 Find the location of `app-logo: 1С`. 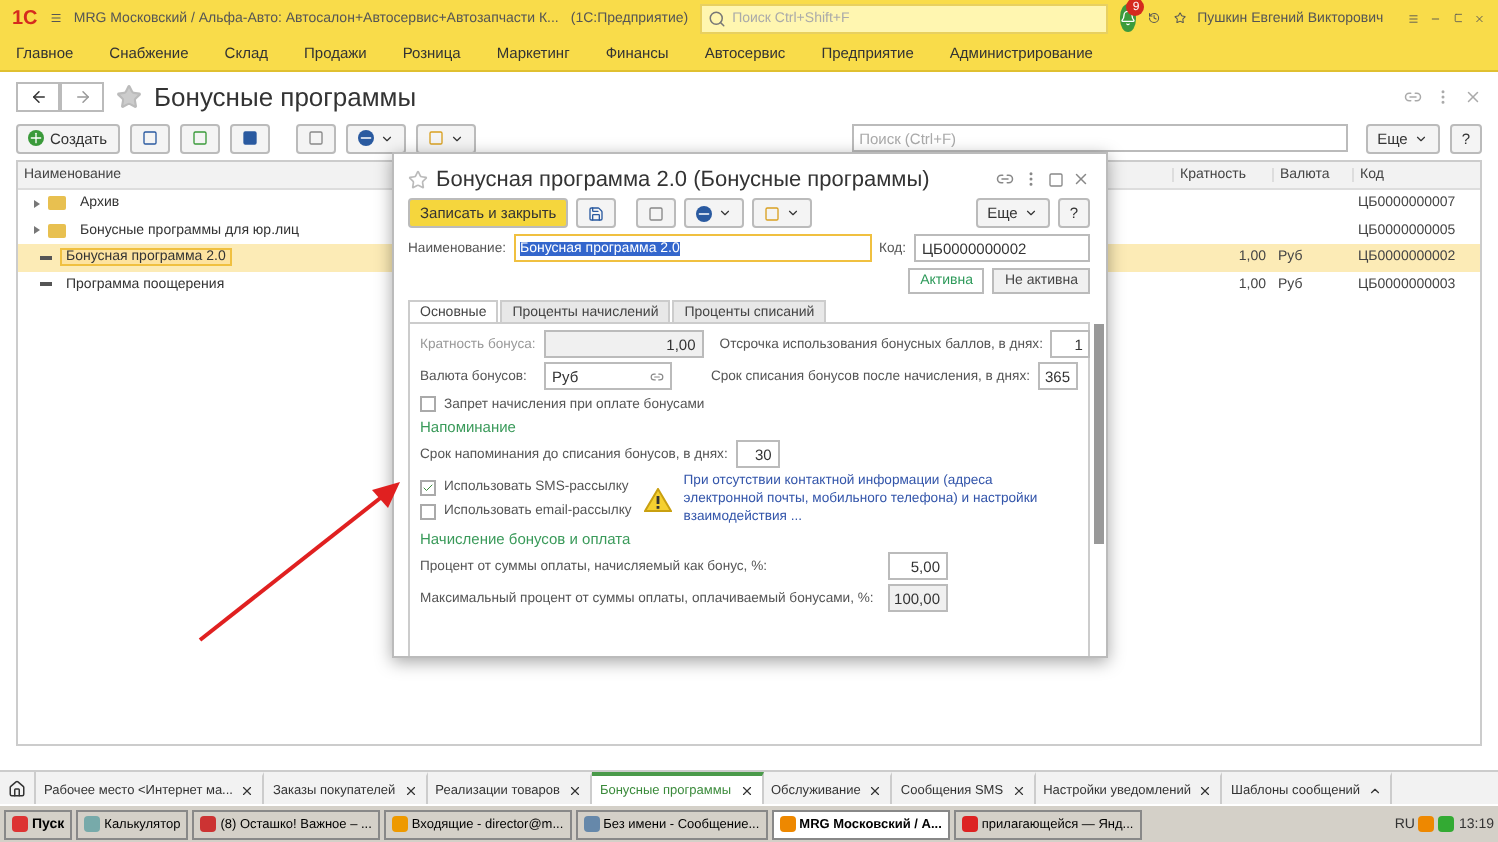

app-logo: 1С is located at coordinates (25, 18).